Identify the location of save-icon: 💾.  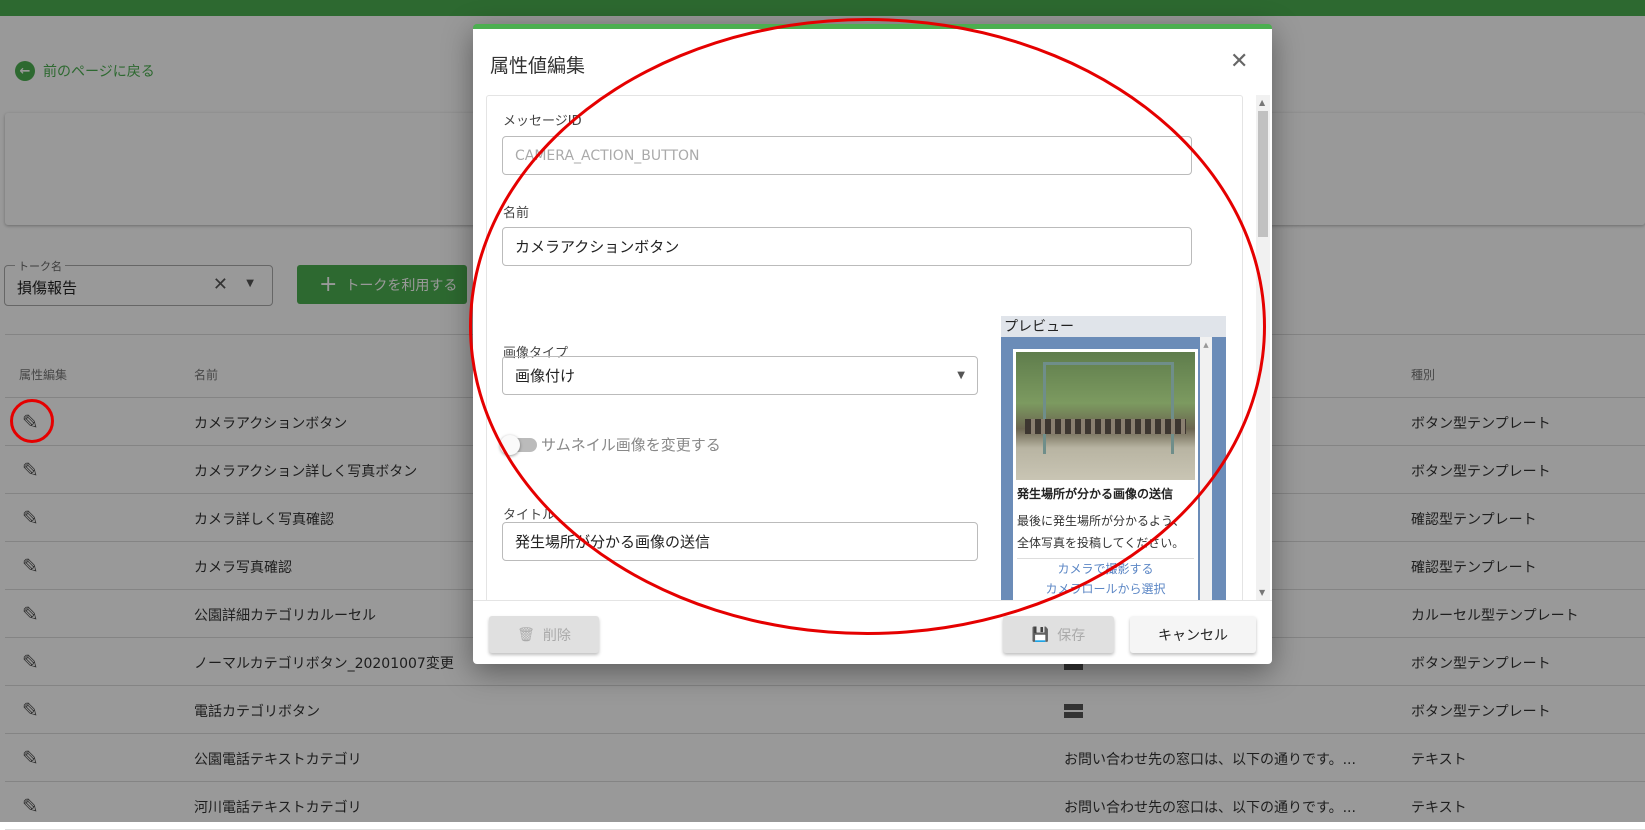
(1040, 634).